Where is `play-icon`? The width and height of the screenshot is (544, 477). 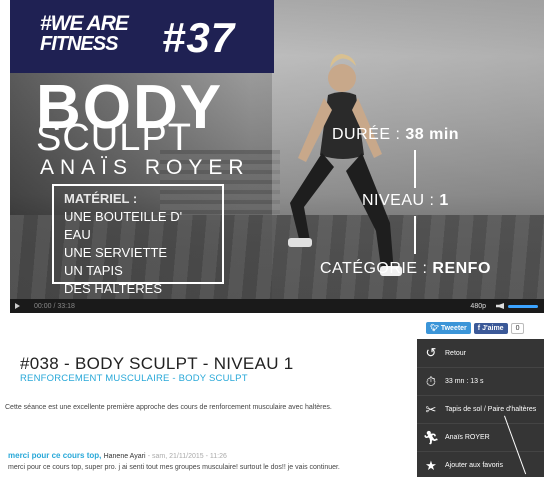
play-icon is located at coordinates (17, 306).